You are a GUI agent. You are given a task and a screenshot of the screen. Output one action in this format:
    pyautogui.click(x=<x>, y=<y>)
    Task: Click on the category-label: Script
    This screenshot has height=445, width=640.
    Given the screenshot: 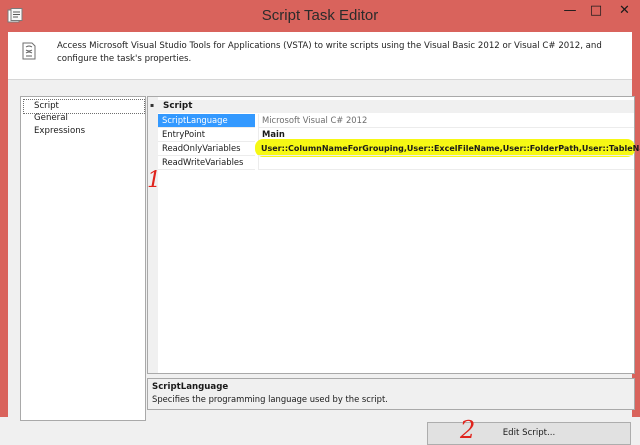 What is the action you would take?
    pyautogui.click(x=178, y=106)
    